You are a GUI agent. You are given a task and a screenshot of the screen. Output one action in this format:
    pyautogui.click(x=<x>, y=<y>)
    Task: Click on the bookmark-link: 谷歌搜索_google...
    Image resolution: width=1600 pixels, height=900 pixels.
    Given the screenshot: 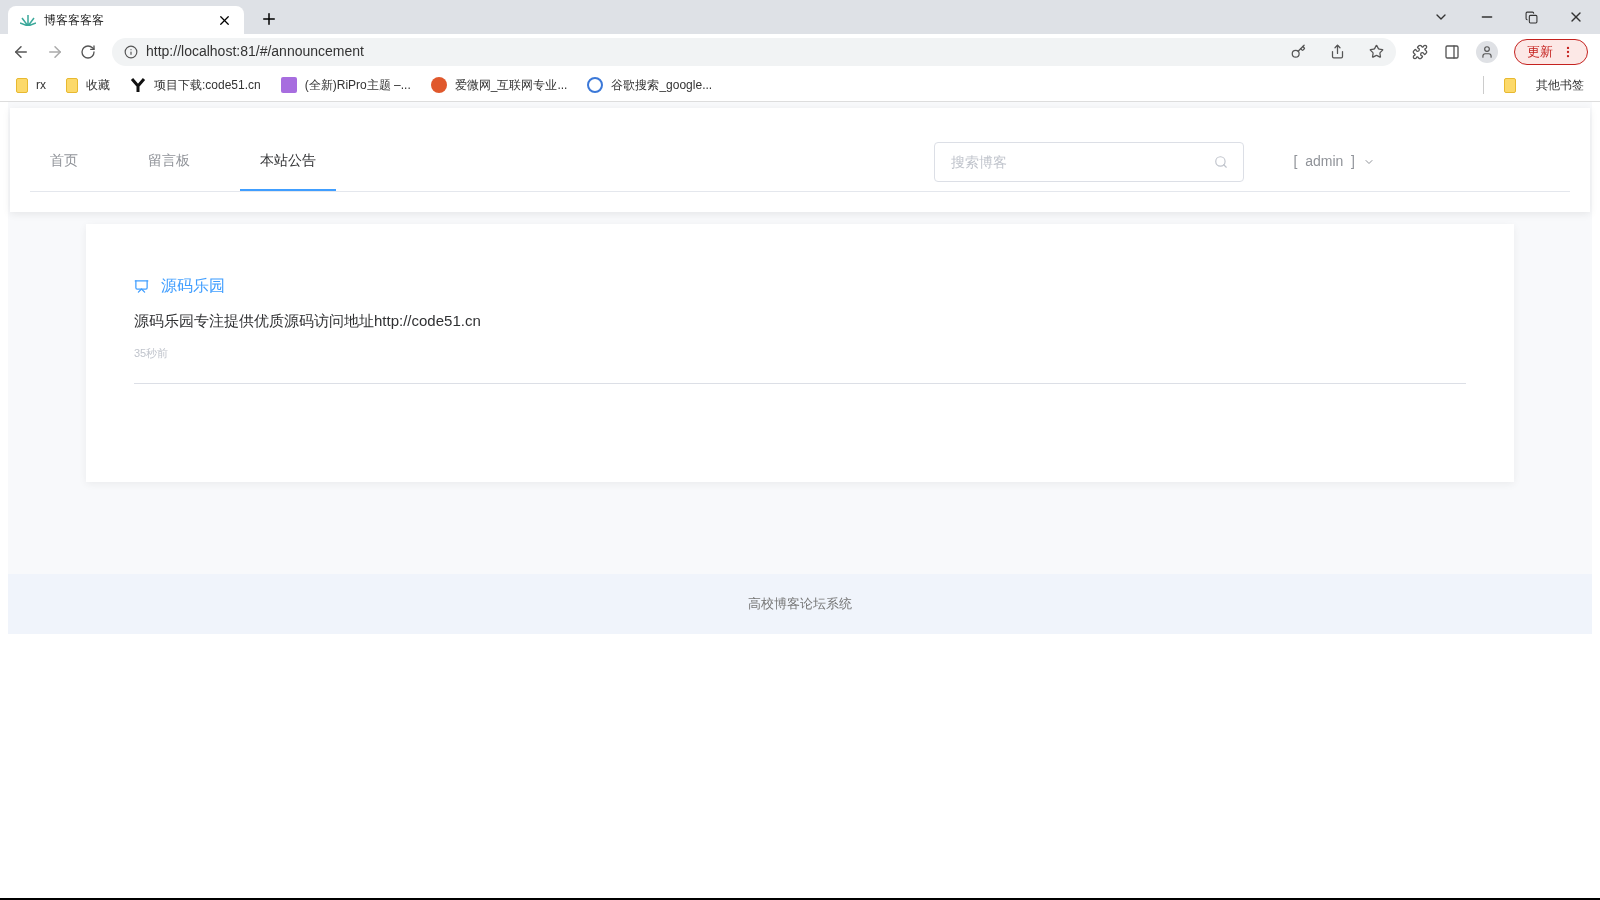 What is the action you would take?
    pyautogui.click(x=662, y=85)
    